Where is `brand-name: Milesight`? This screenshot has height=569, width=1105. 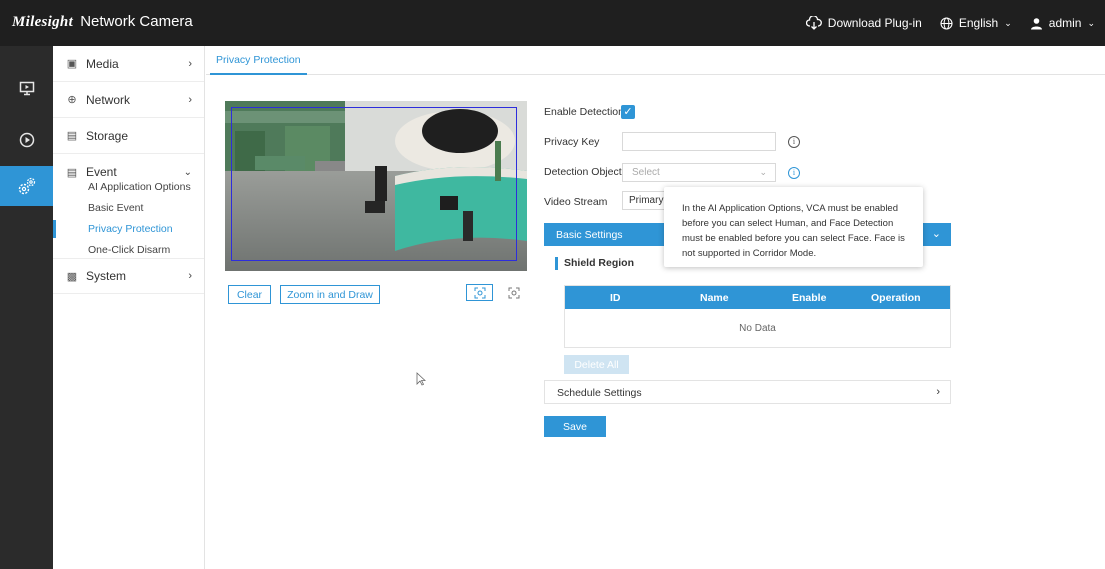 brand-name: Milesight is located at coordinates (43, 22).